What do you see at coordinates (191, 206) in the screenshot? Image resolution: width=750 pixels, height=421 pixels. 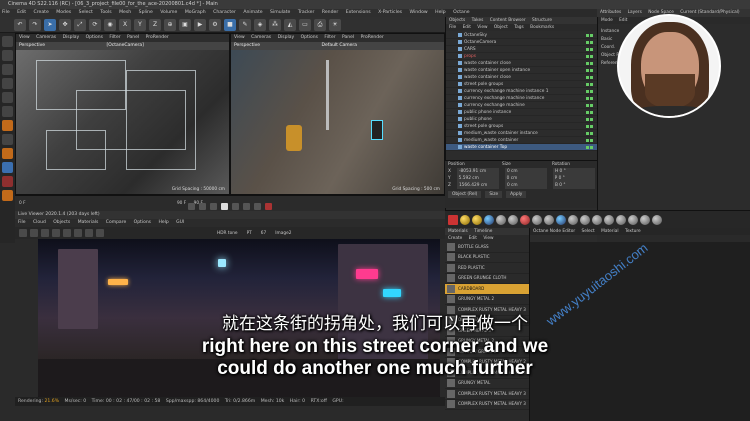 I see `go-to-start-icon` at bounding box center [191, 206].